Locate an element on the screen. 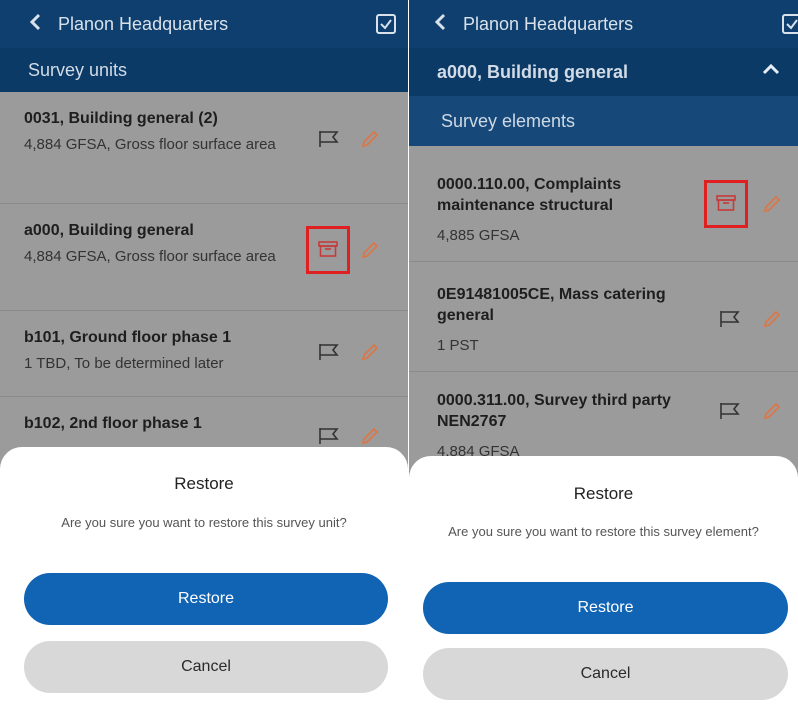  item-name: b101, Ground floor phase 1 is located at coordinates (128, 337).